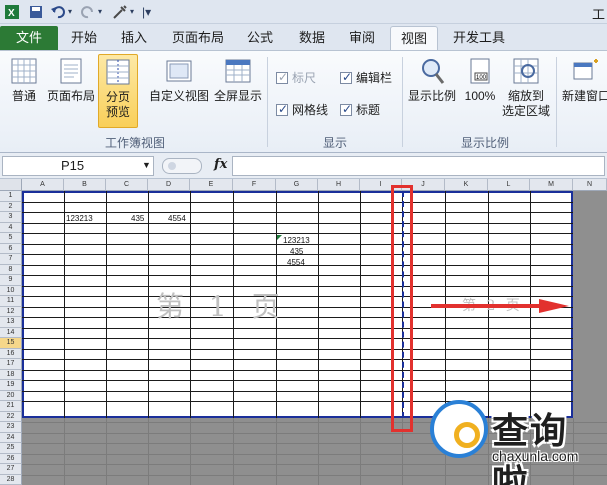  What do you see at coordinates (279, 237) in the screenshot?
I see `error-indicator-icon` at bounding box center [279, 237].